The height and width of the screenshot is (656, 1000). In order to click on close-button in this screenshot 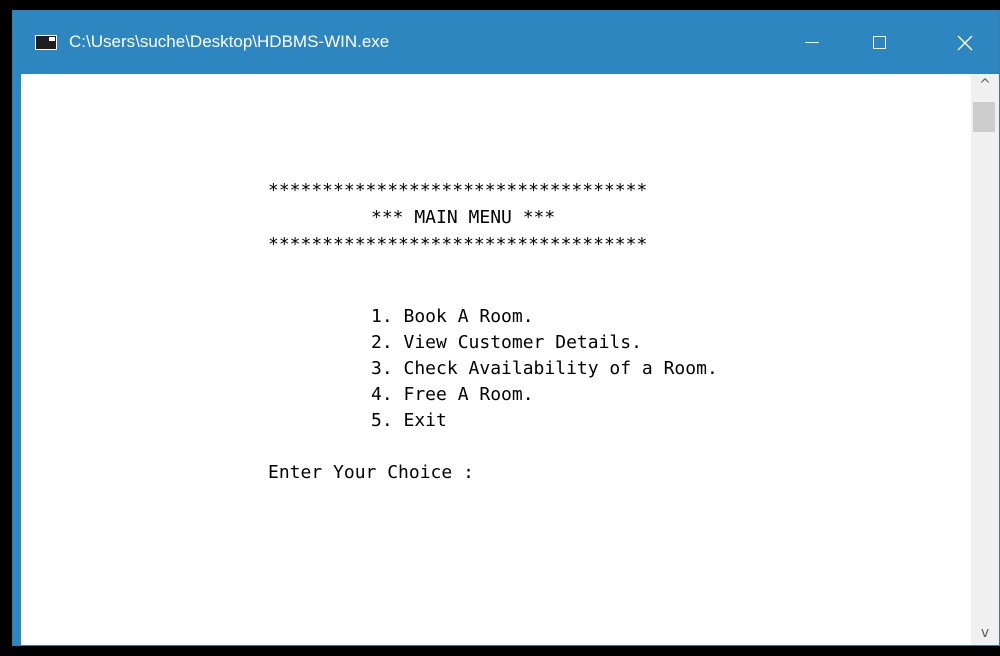, I will do `click(965, 42)`.